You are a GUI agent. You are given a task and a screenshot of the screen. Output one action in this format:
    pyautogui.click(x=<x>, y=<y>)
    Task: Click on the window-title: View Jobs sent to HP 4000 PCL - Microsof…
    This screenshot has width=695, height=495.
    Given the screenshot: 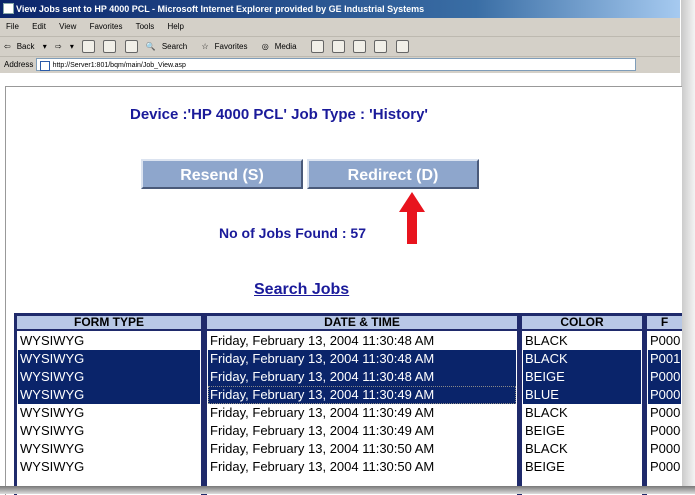 What is the action you would take?
    pyautogui.click(x=220, y=9)
    